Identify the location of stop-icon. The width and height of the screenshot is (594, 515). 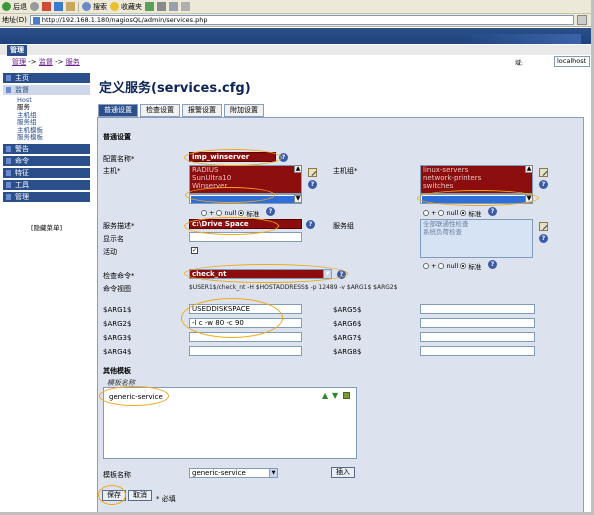
(46, 6).